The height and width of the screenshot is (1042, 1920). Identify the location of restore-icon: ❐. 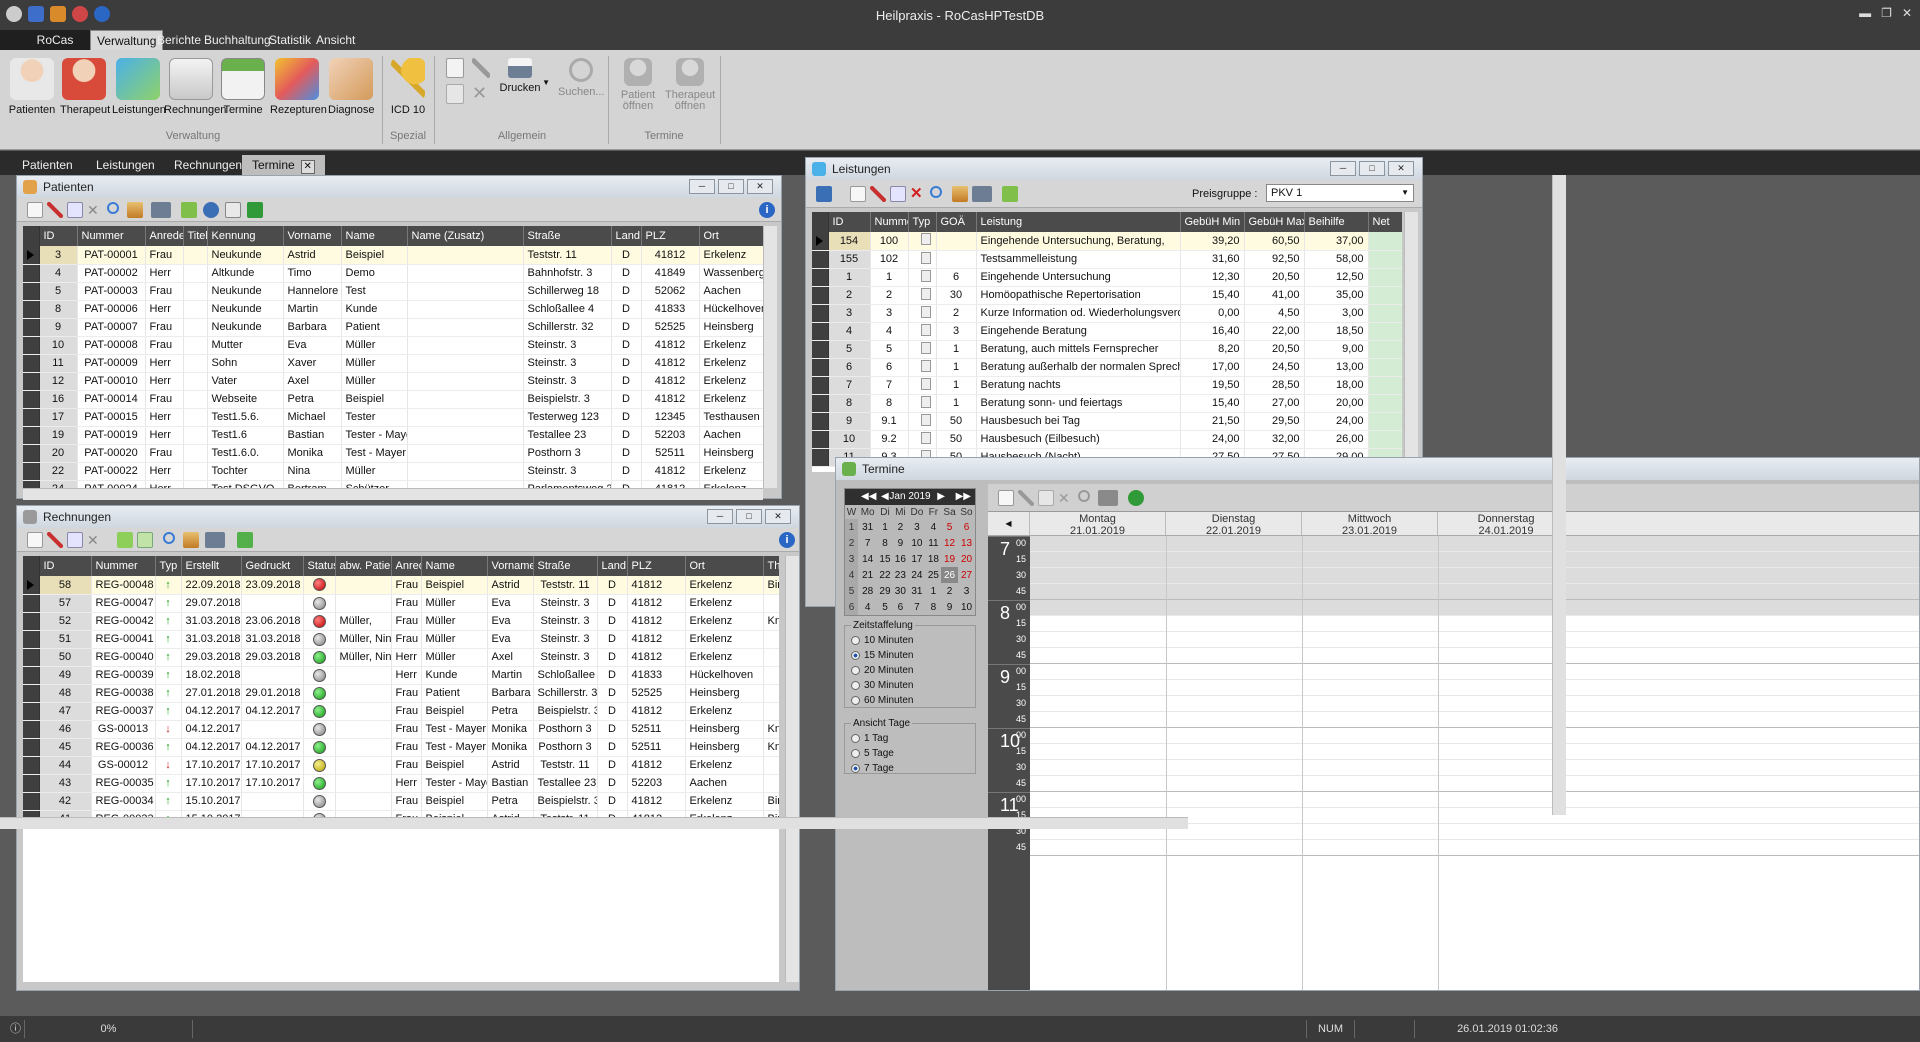
(1886, 13).